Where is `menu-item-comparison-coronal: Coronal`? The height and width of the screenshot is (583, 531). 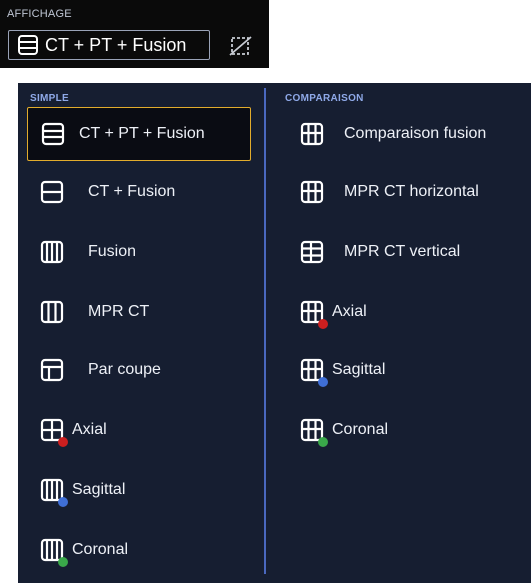 menu-item-comparison-coronal: Coronal is located at coordinates (413, 430).